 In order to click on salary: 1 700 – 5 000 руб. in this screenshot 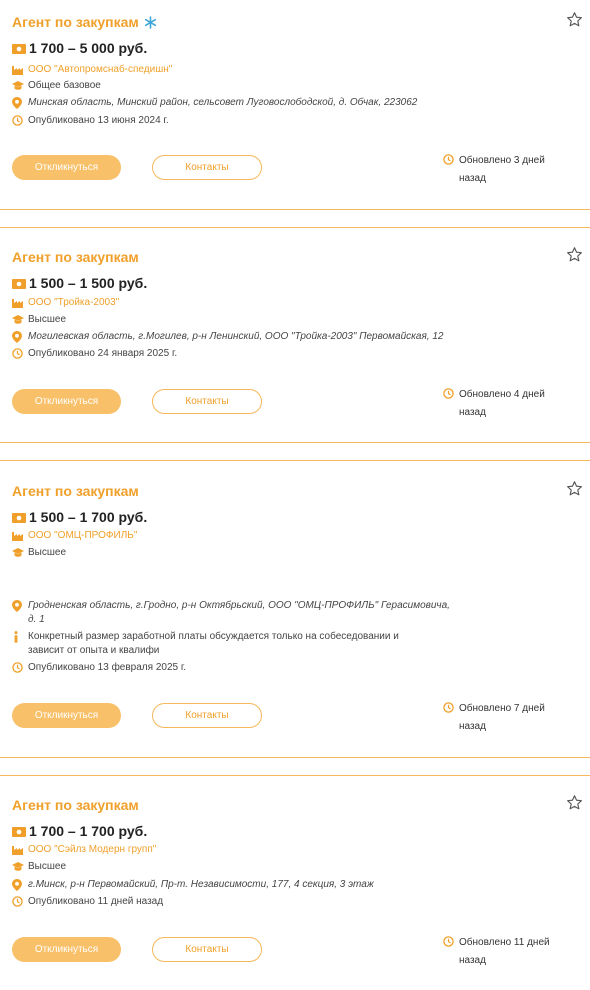, I will do `click(79, 48)`.